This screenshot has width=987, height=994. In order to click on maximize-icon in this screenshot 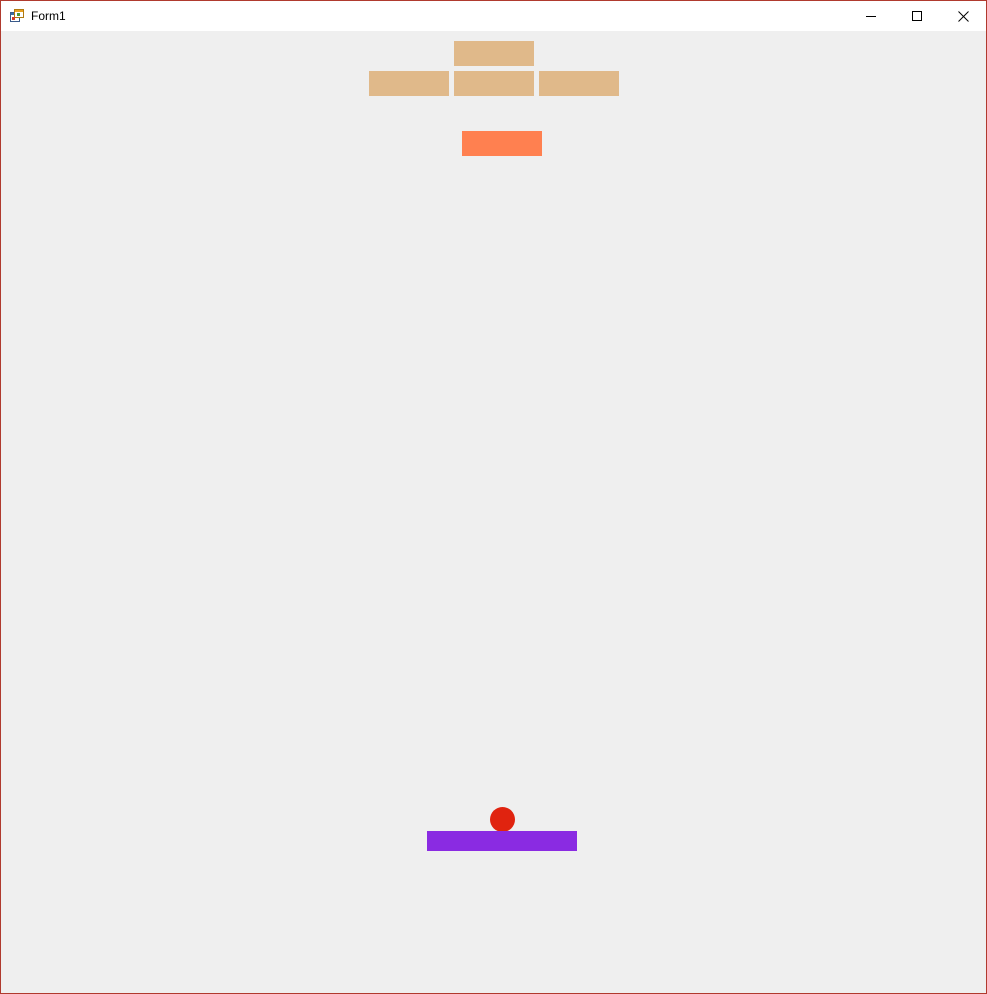, I will do `click(917, 16)`.